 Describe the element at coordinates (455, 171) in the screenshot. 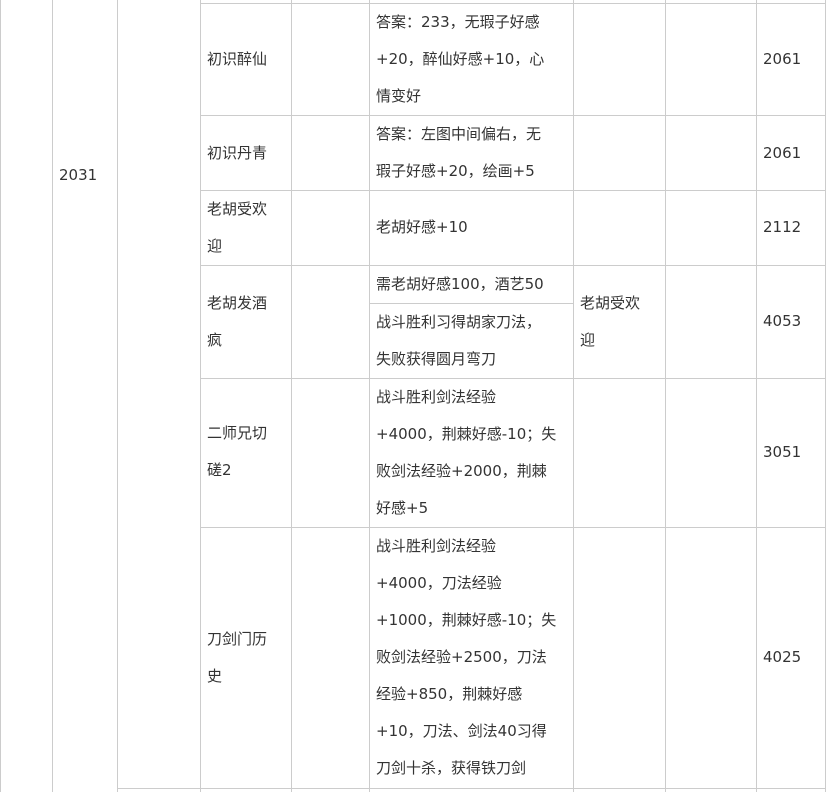

I see `effect-line: 瑕子好感+20，绘画+5` at that location.